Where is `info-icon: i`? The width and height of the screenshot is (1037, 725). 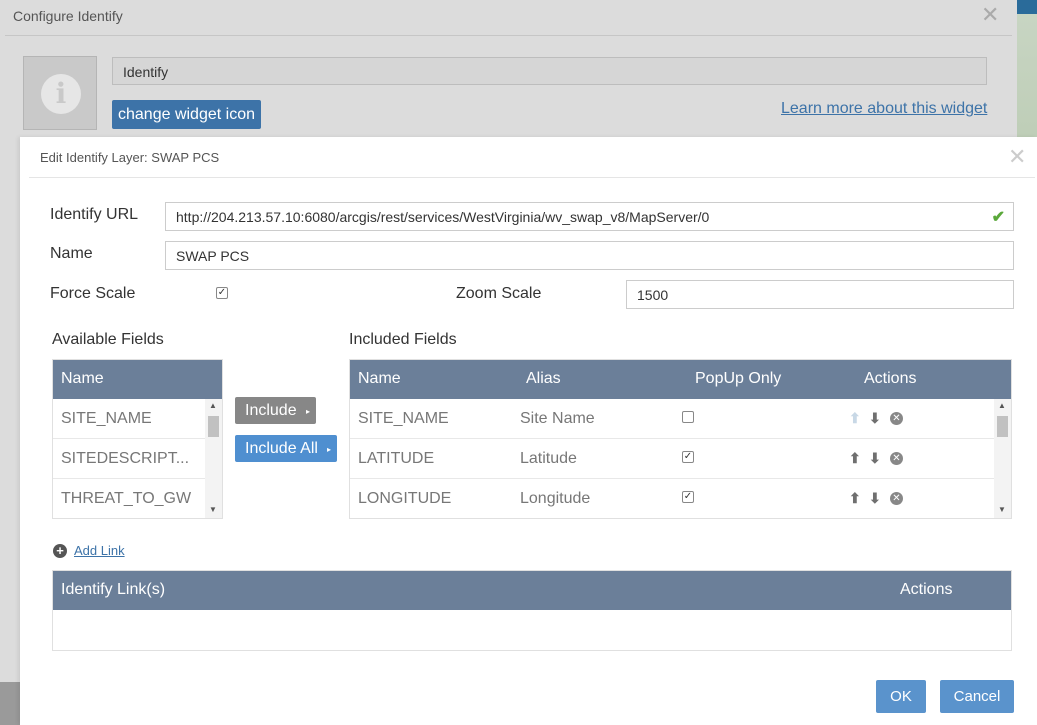 info-icon: i is located at coordinates (61, 94).